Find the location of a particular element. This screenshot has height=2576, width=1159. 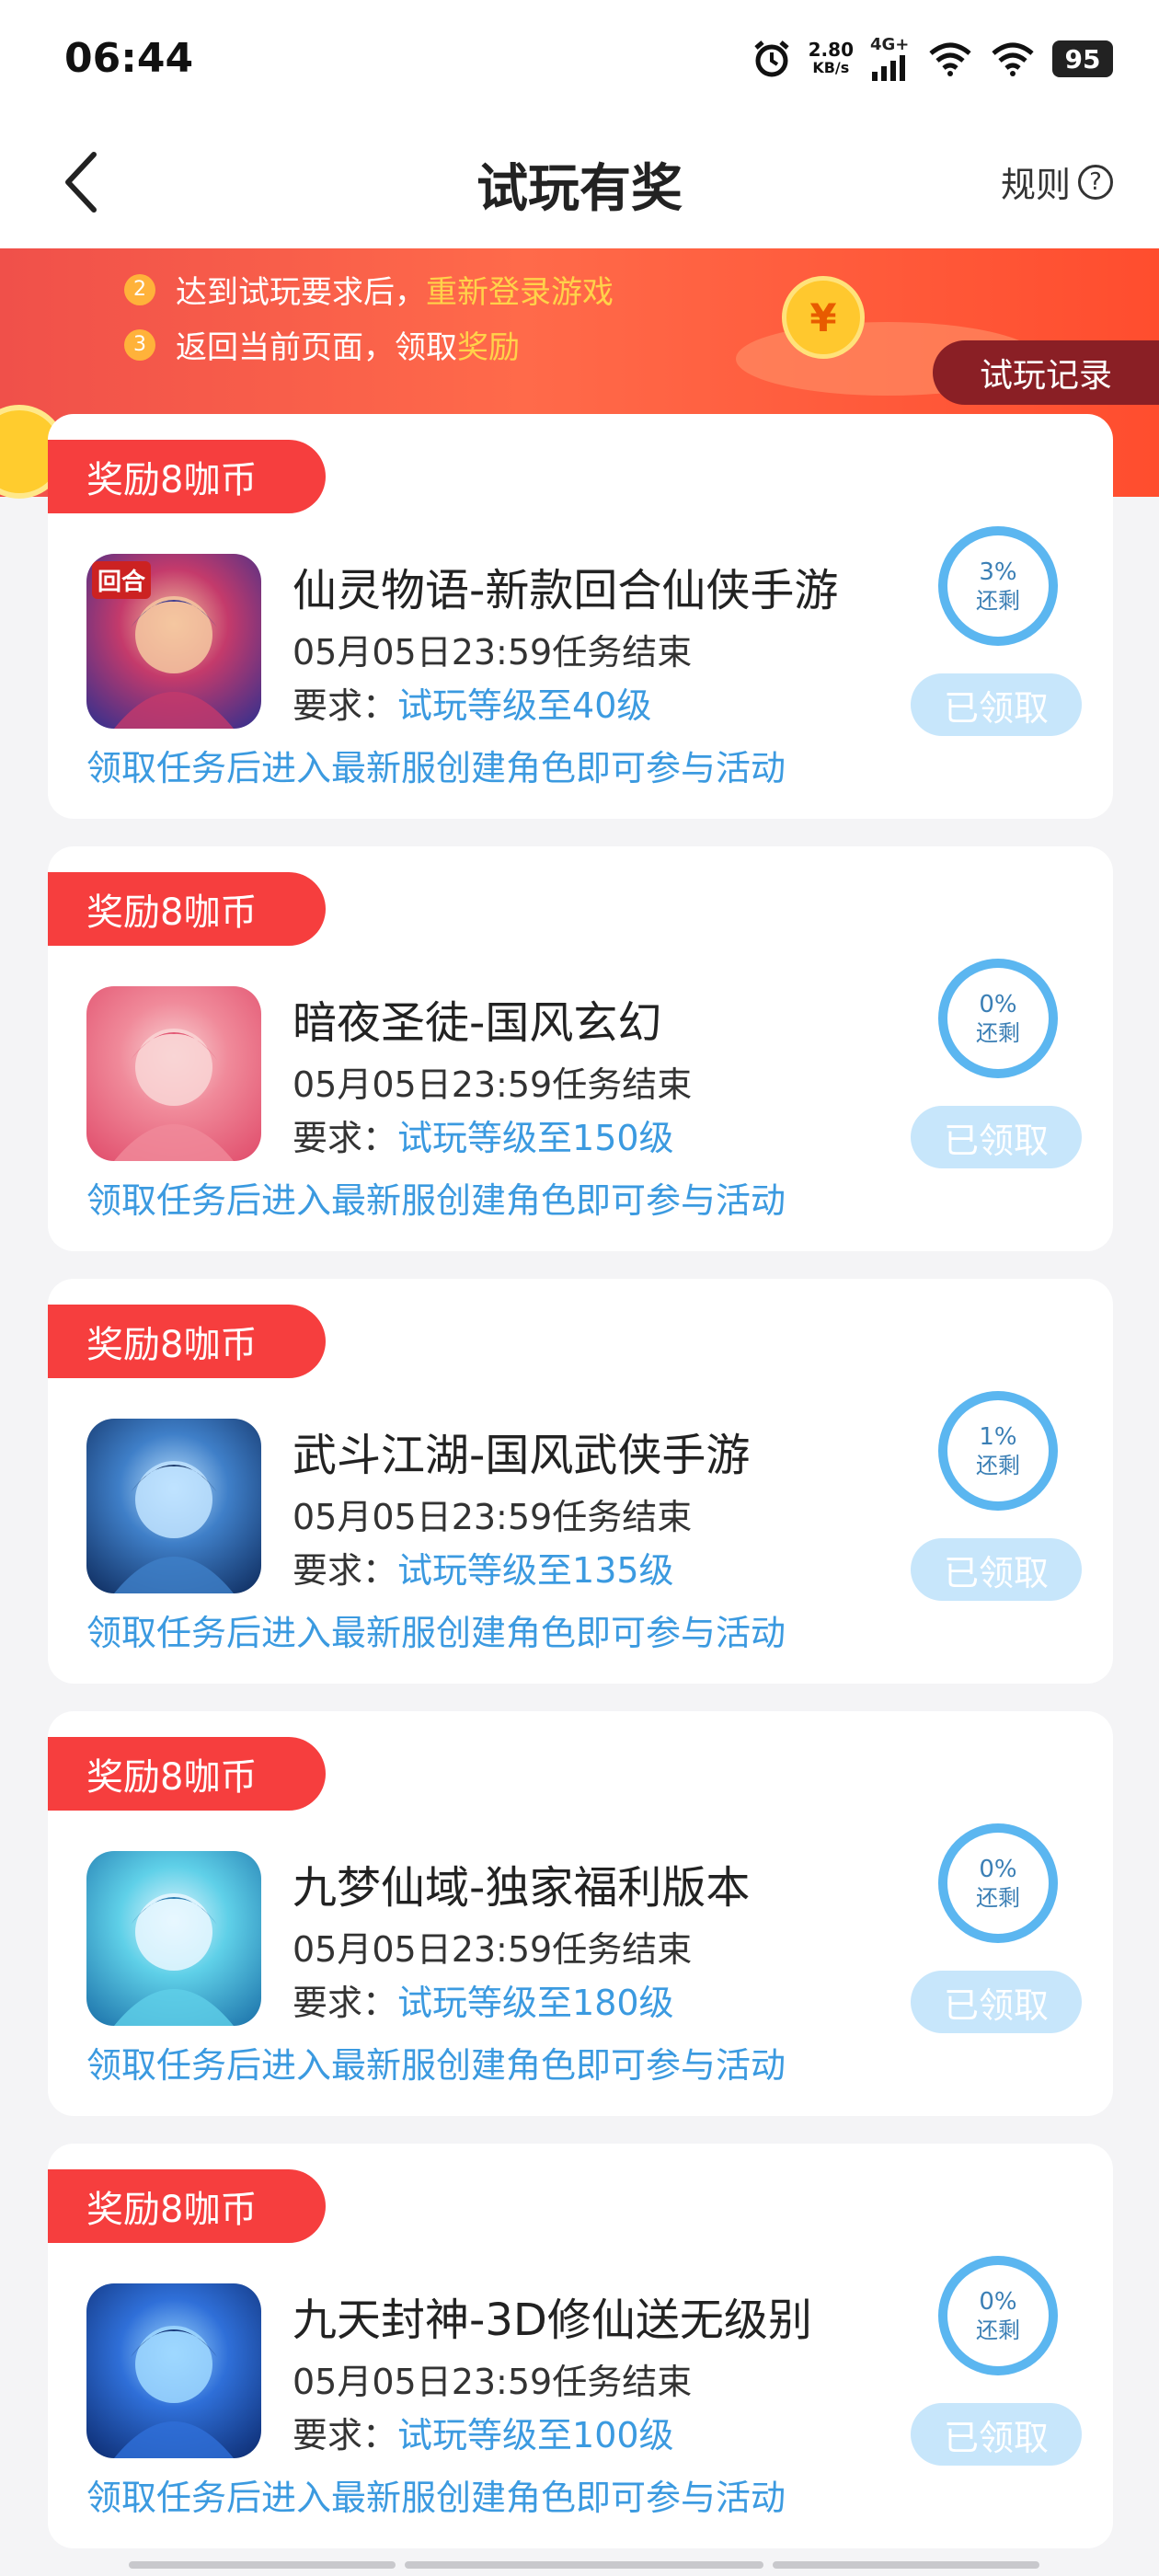

rules-label: 规则 is located at coordinates (1035, 185).